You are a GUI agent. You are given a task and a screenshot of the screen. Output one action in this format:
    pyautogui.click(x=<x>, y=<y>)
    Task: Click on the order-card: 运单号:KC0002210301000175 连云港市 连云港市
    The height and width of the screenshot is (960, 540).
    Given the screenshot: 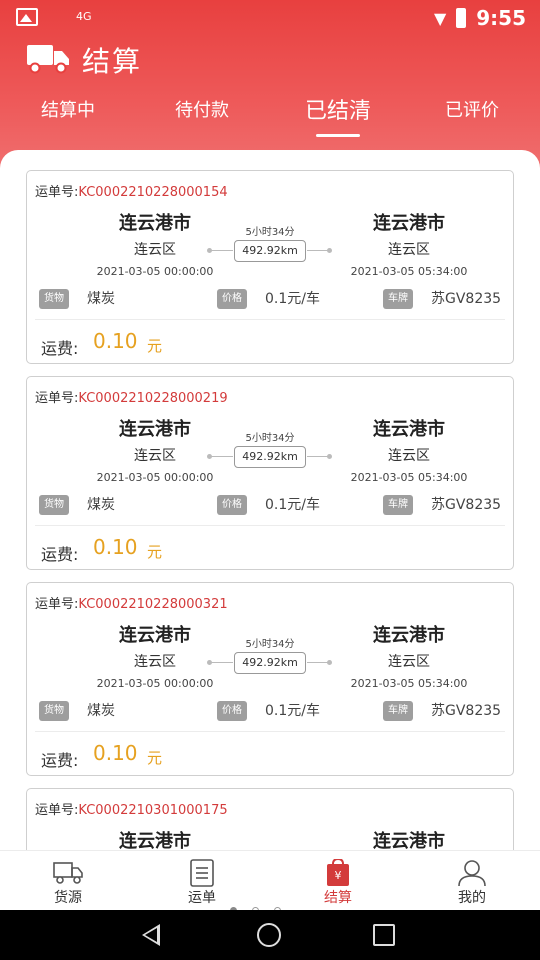 What is the action you would take?
    pyautogui.click(x=270, y=819)
    